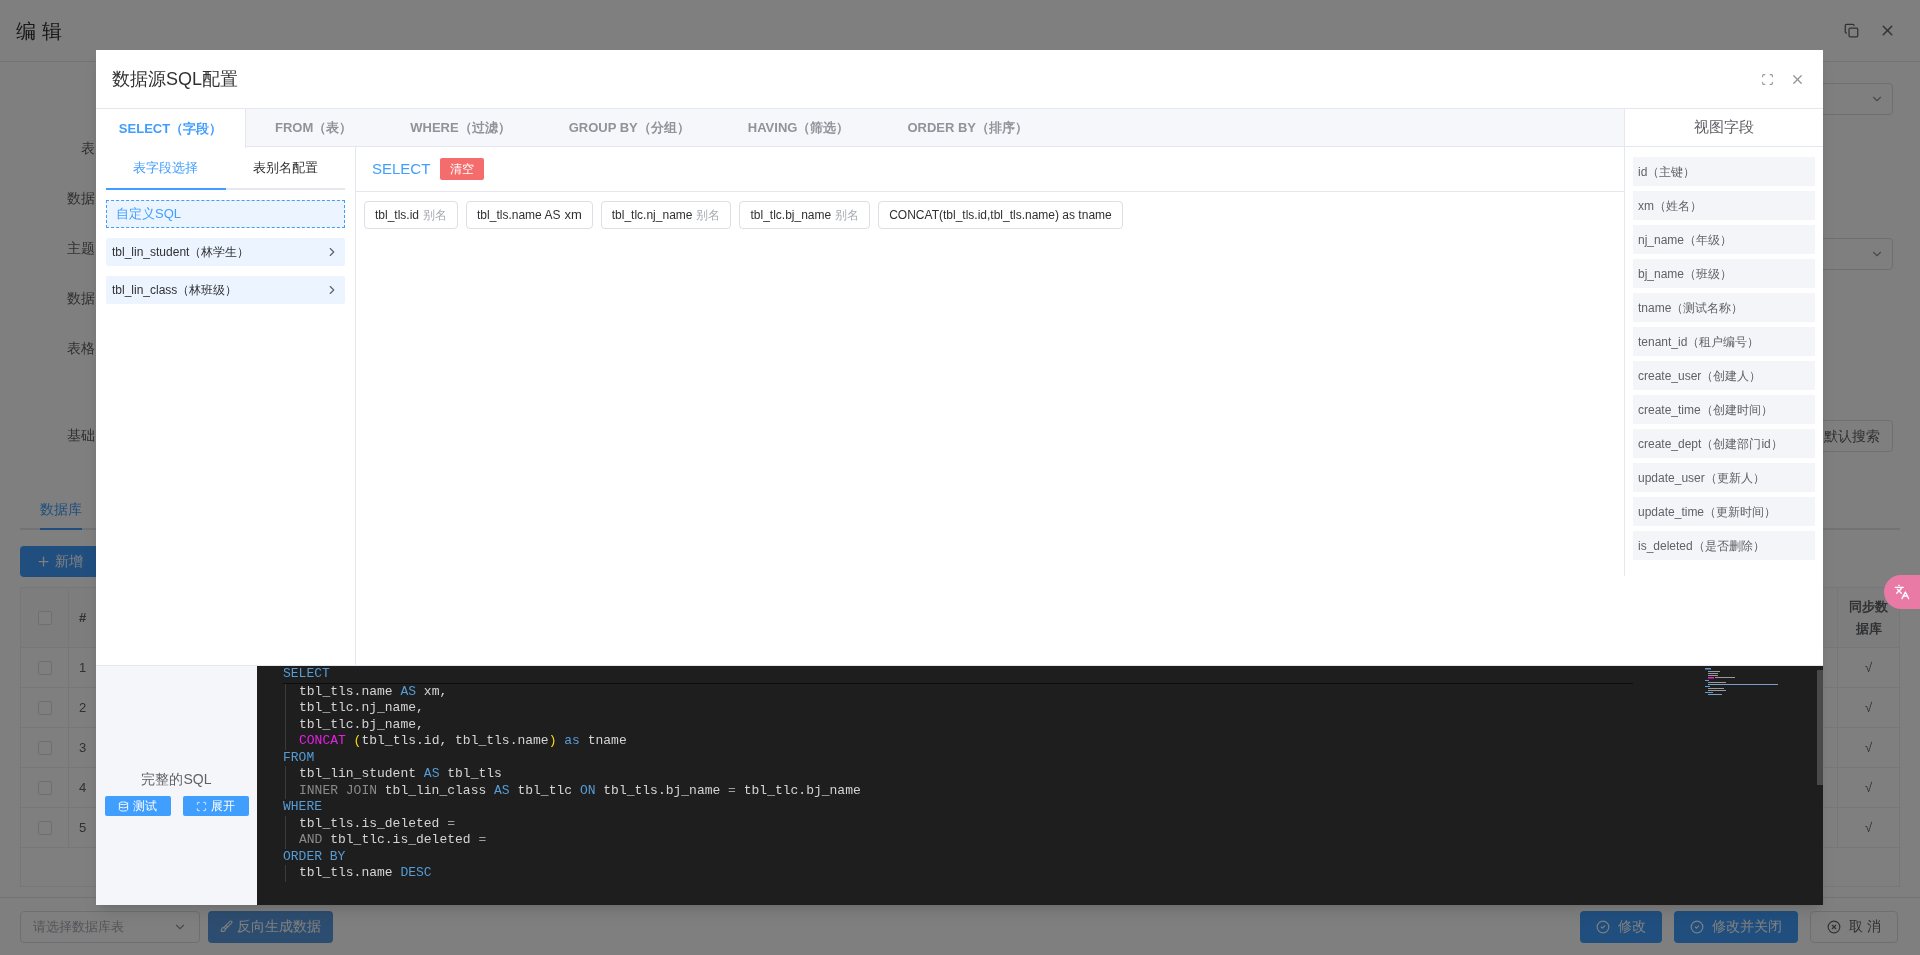 Image resolution: width=1920 pixels, height=955 pixels. What do you see at coordinates (61, 514) in the screenshot?
I see `page-tab: 数据库` at bounding box center [61, 514].